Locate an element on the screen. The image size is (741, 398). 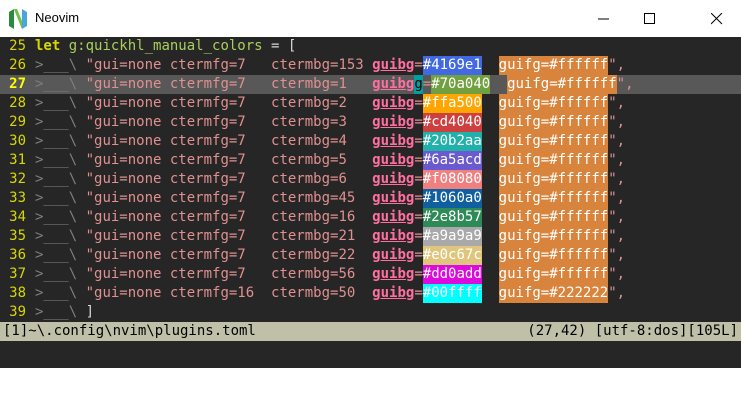
guibg-value-swatch: #4169e1 is located at coordinates (452, 65).